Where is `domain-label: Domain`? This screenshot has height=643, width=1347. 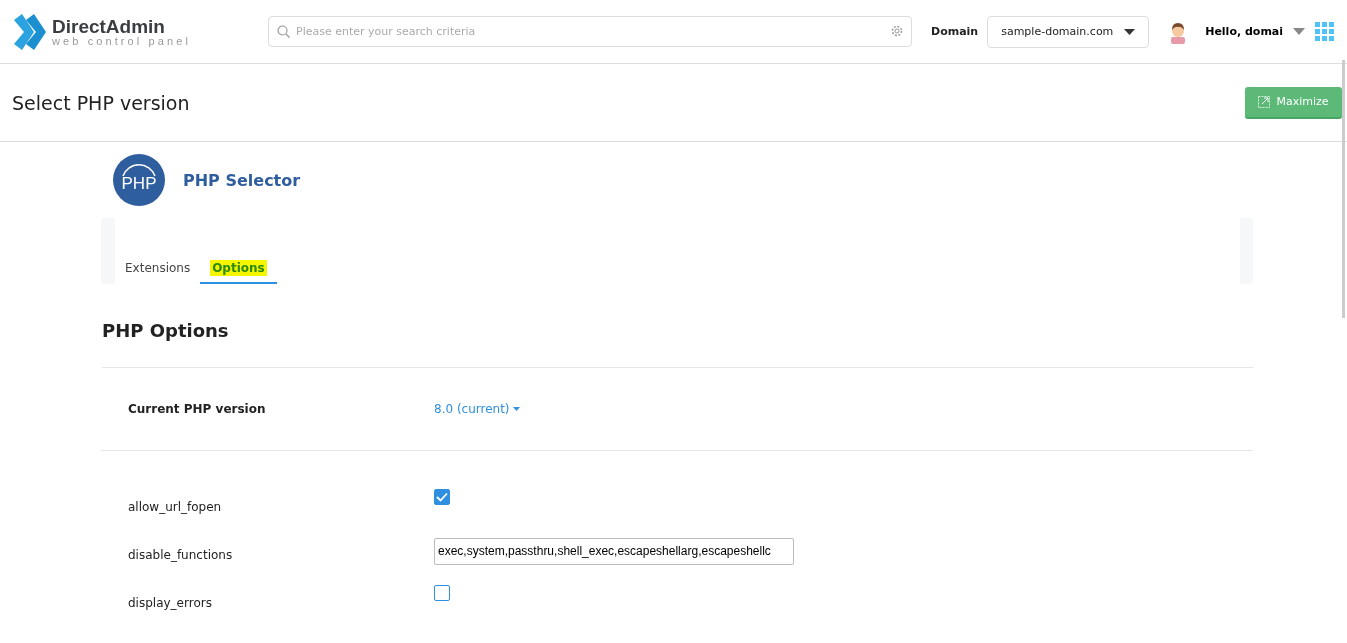
domain-label: Domain is located at coordinates (955, 31).